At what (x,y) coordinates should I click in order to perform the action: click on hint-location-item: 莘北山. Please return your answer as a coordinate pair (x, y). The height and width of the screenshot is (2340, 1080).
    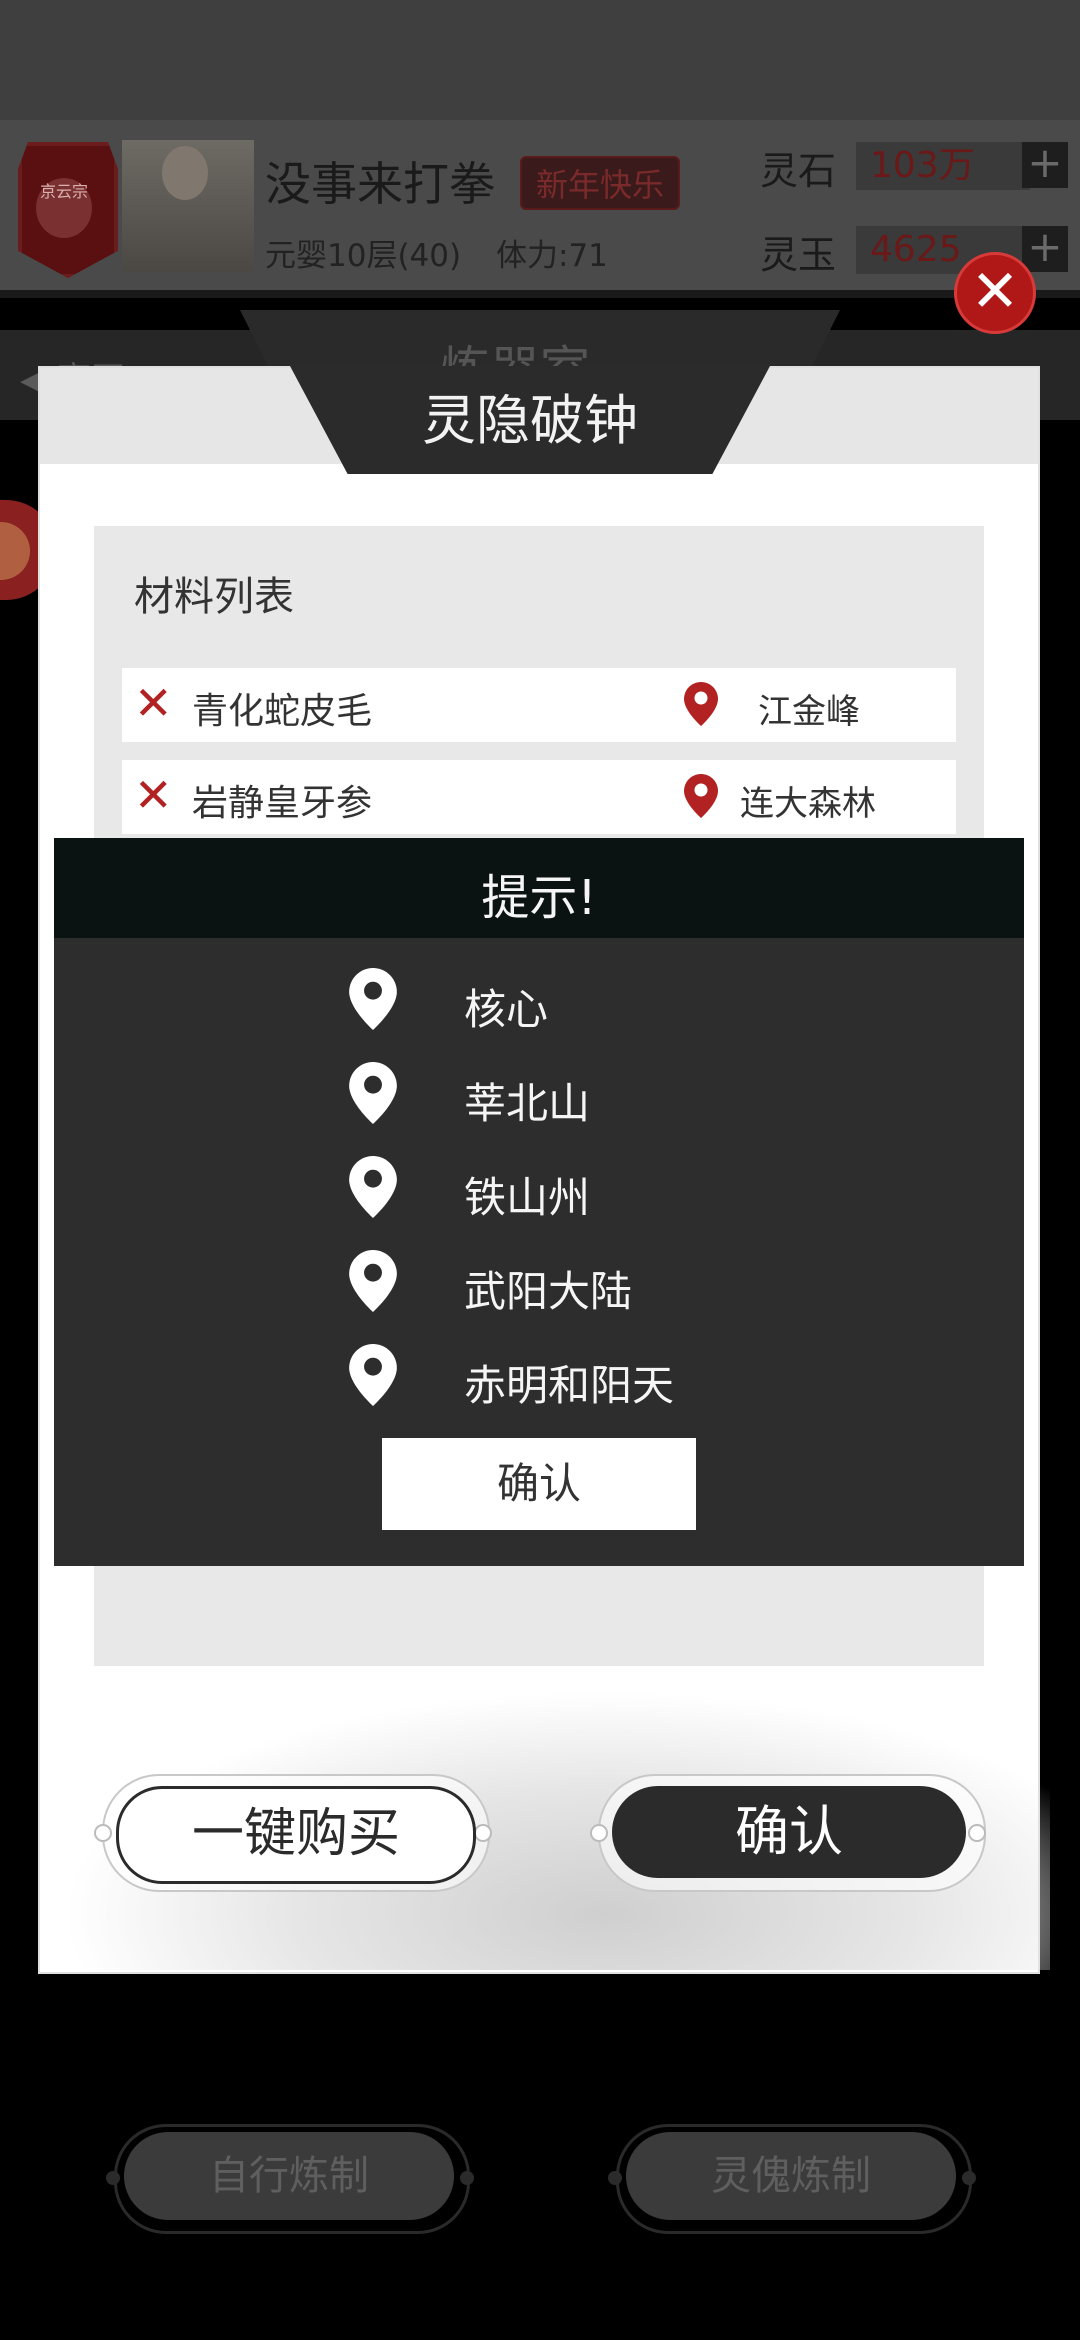
    Looking at the image, I should click on (539, 1097).